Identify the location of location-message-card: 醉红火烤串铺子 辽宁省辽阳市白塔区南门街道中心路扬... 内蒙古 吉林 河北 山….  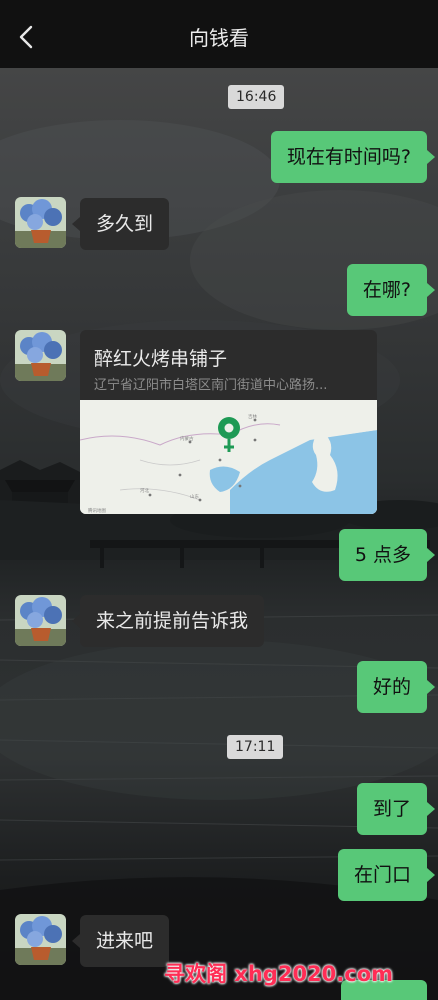
(228, 422).